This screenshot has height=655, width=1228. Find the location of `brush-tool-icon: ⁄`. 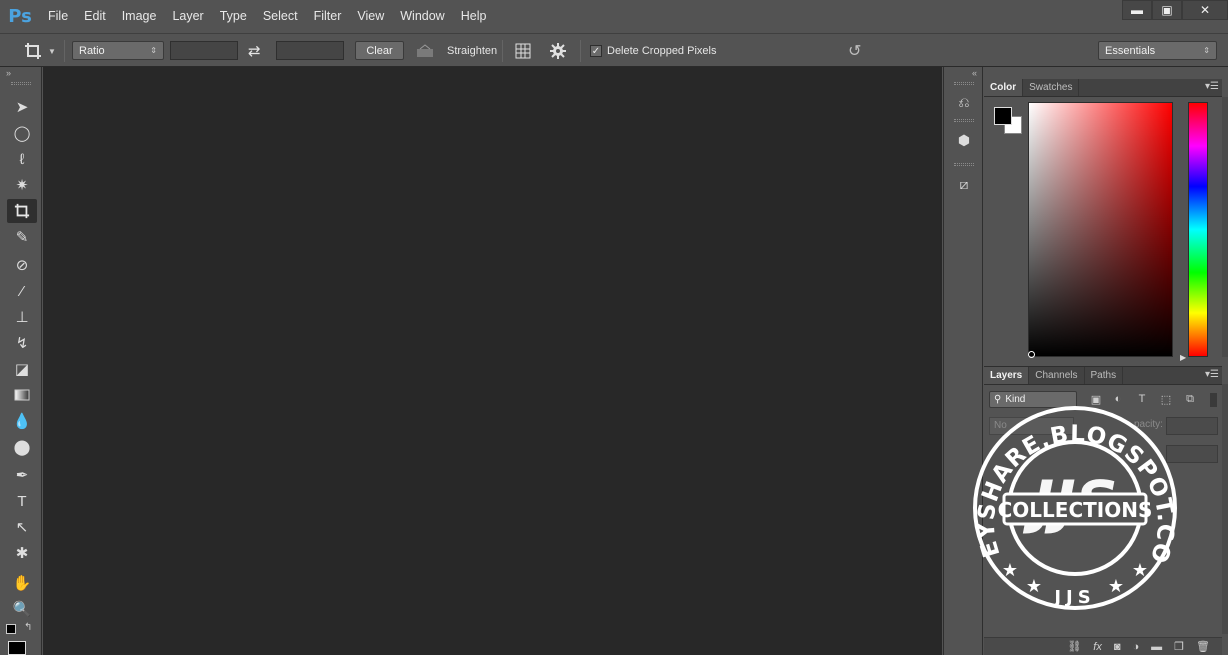

brush-tool-icon: ⁄ is located at coordinates (22, 291).